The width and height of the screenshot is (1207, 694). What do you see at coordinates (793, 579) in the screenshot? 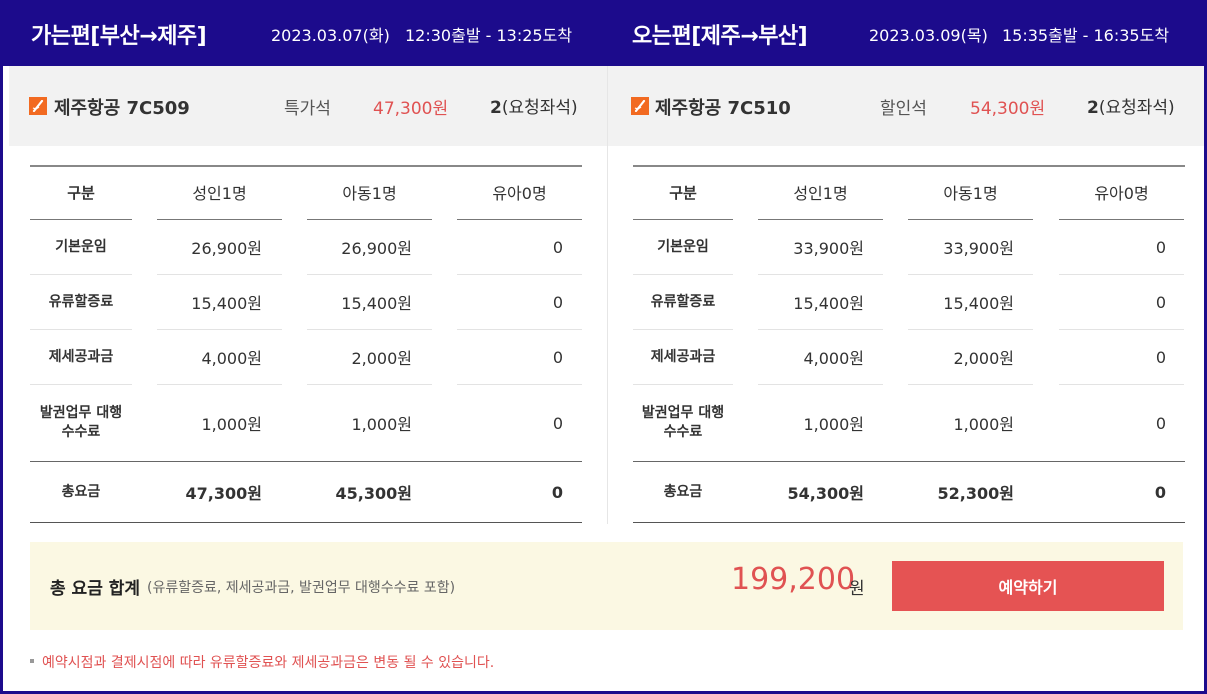
I see `total-amount: 199,200` at bounding box center [793, 579].